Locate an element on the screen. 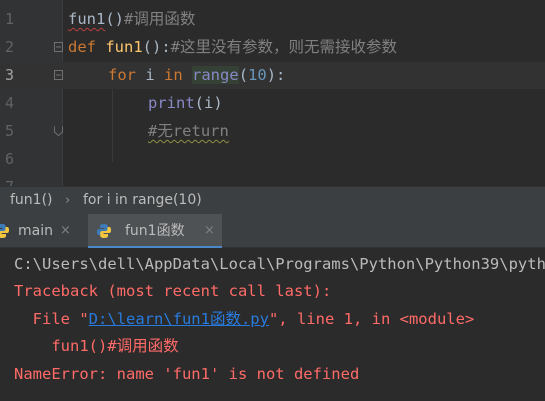 Image resolution: width=545 pixels, height=401 pixels. tab-fun1: fun1函数 × is located at coordinates (155, 231).